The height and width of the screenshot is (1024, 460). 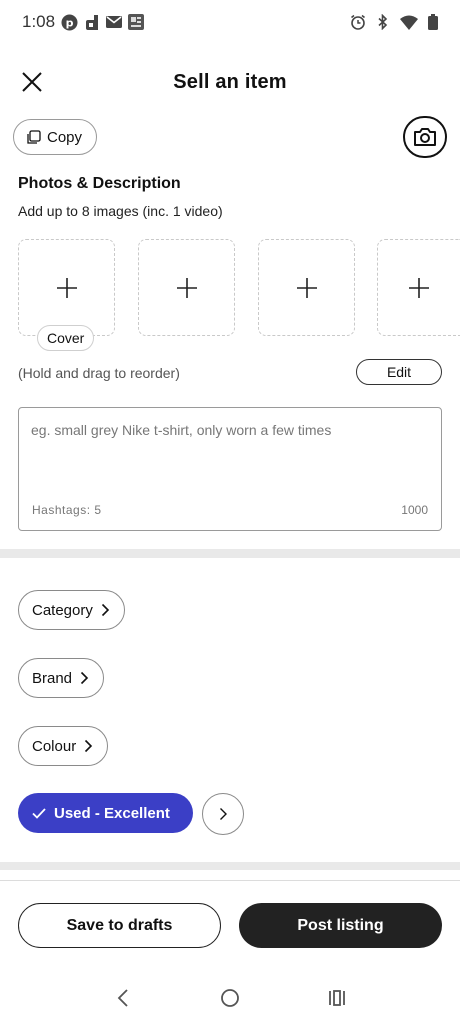 What do you see at coordinates (230, 880) in the screenshot?
I see `footer-divider` at bounding box center [230, 880].